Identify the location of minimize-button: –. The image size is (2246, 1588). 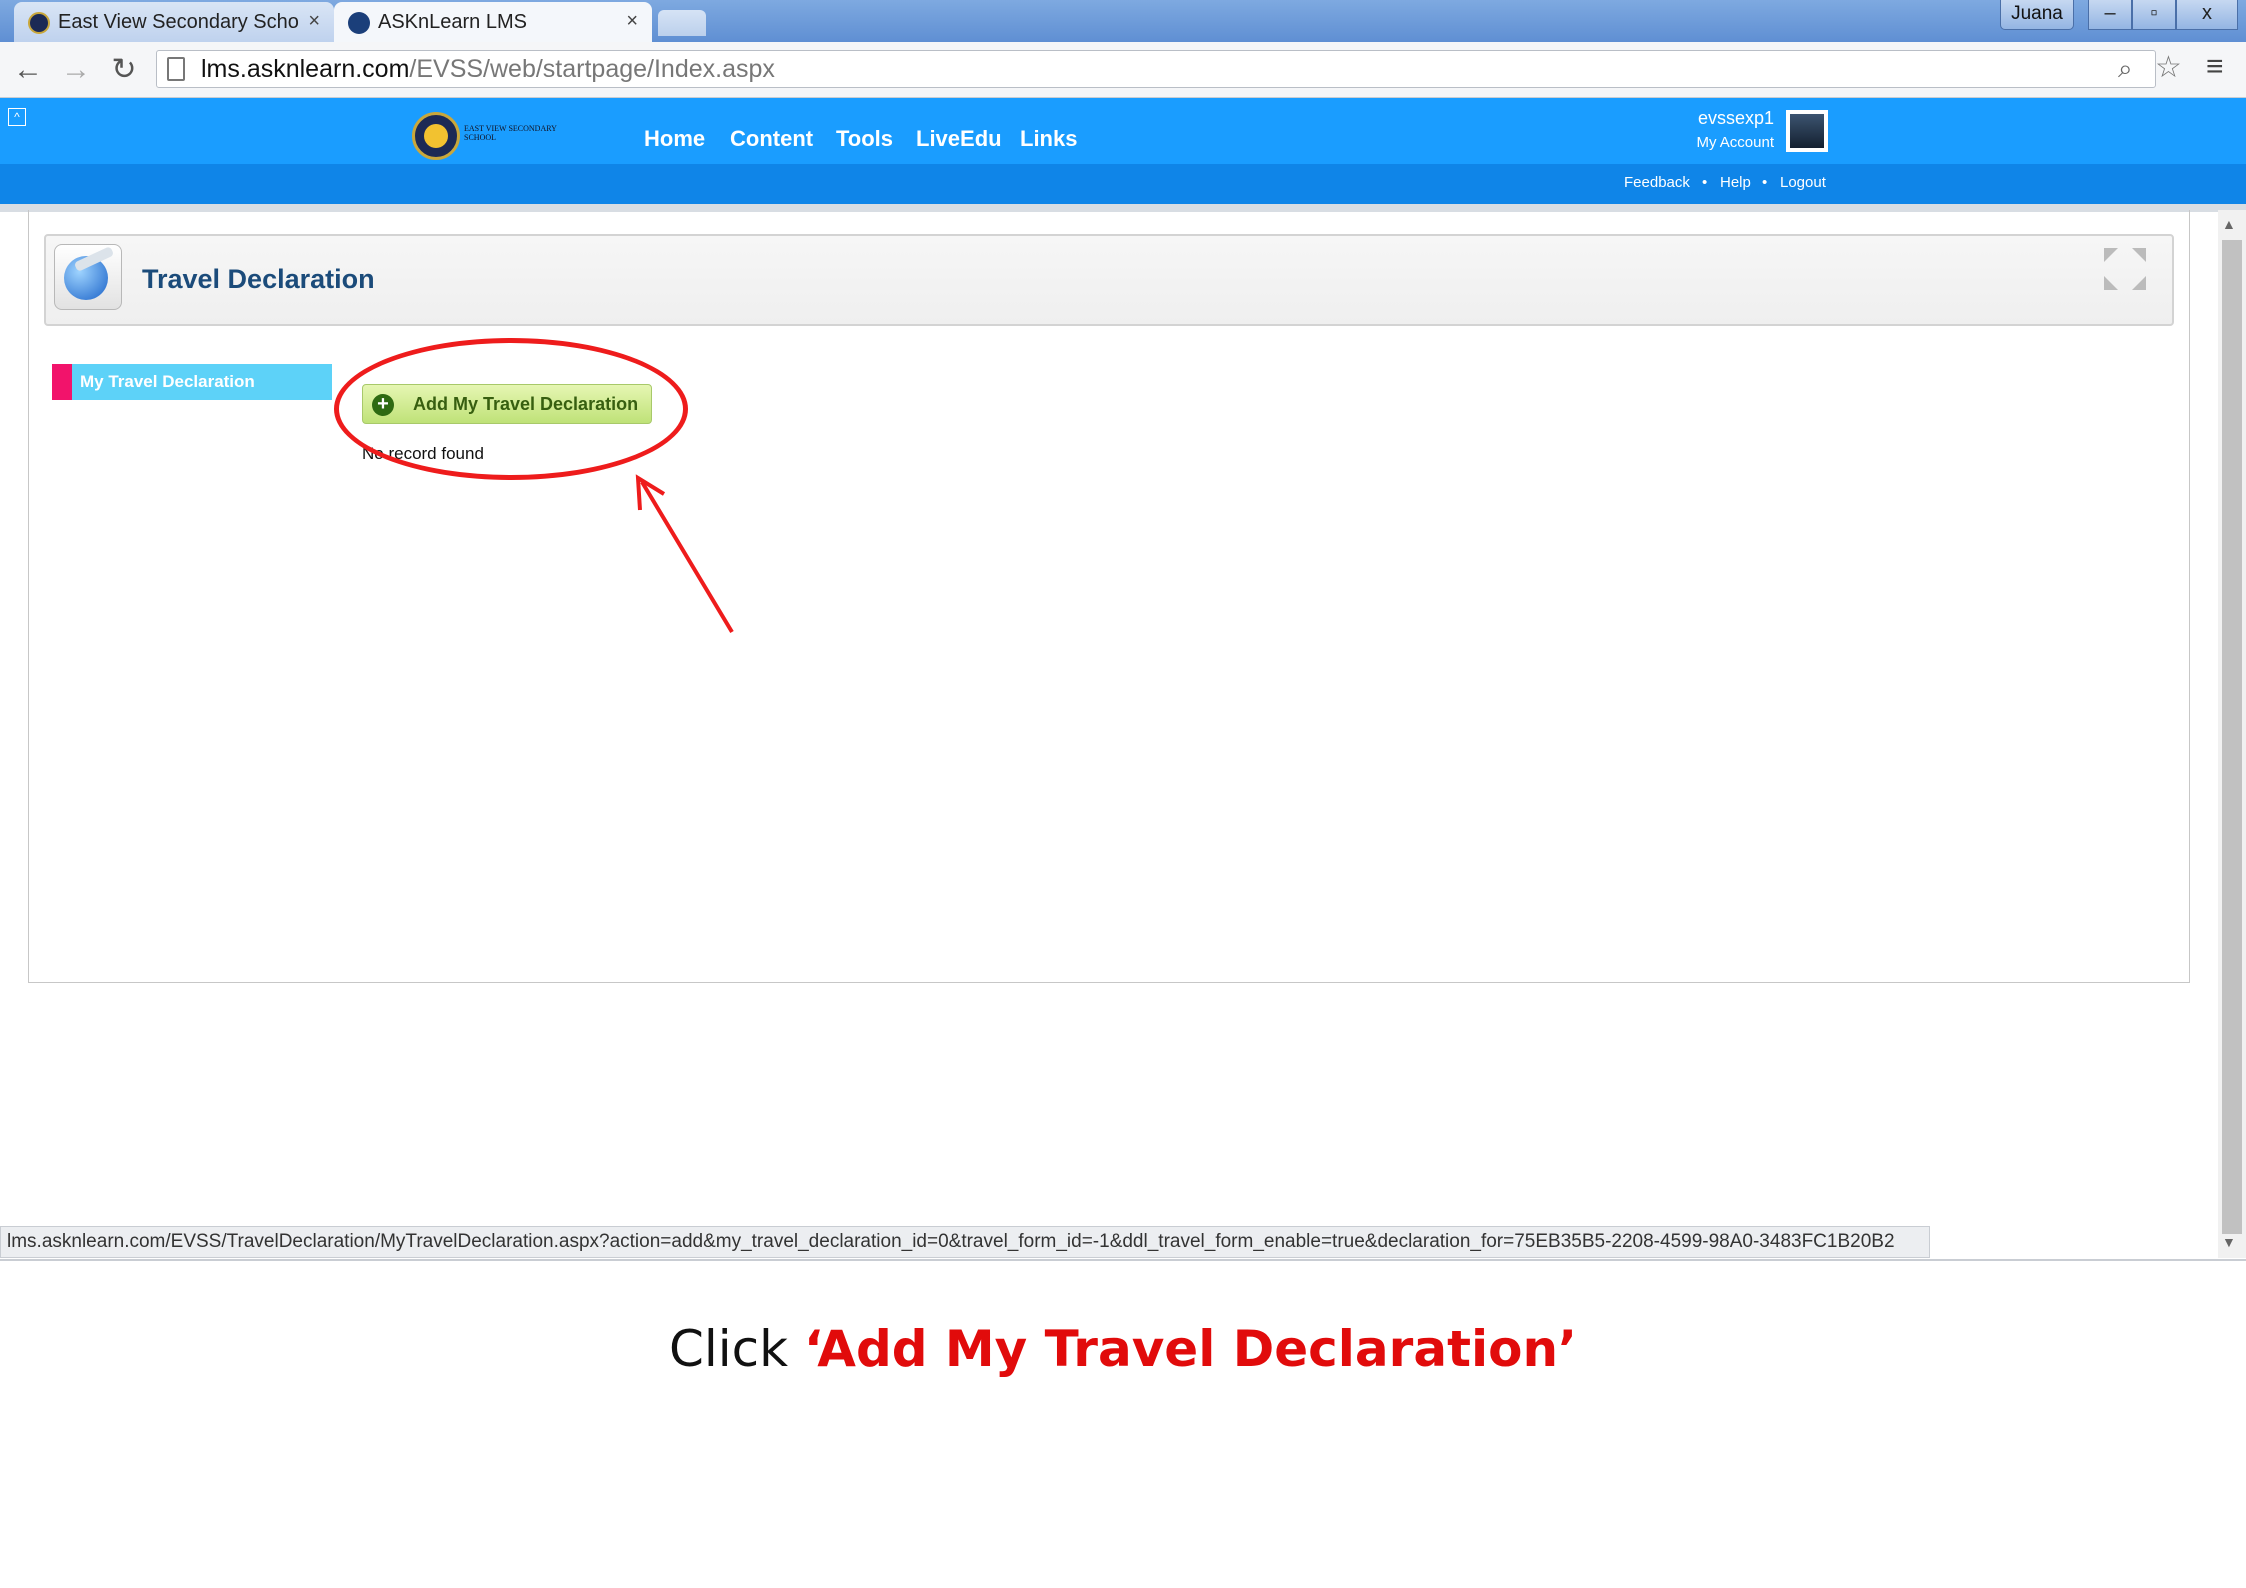
(2110, 15).